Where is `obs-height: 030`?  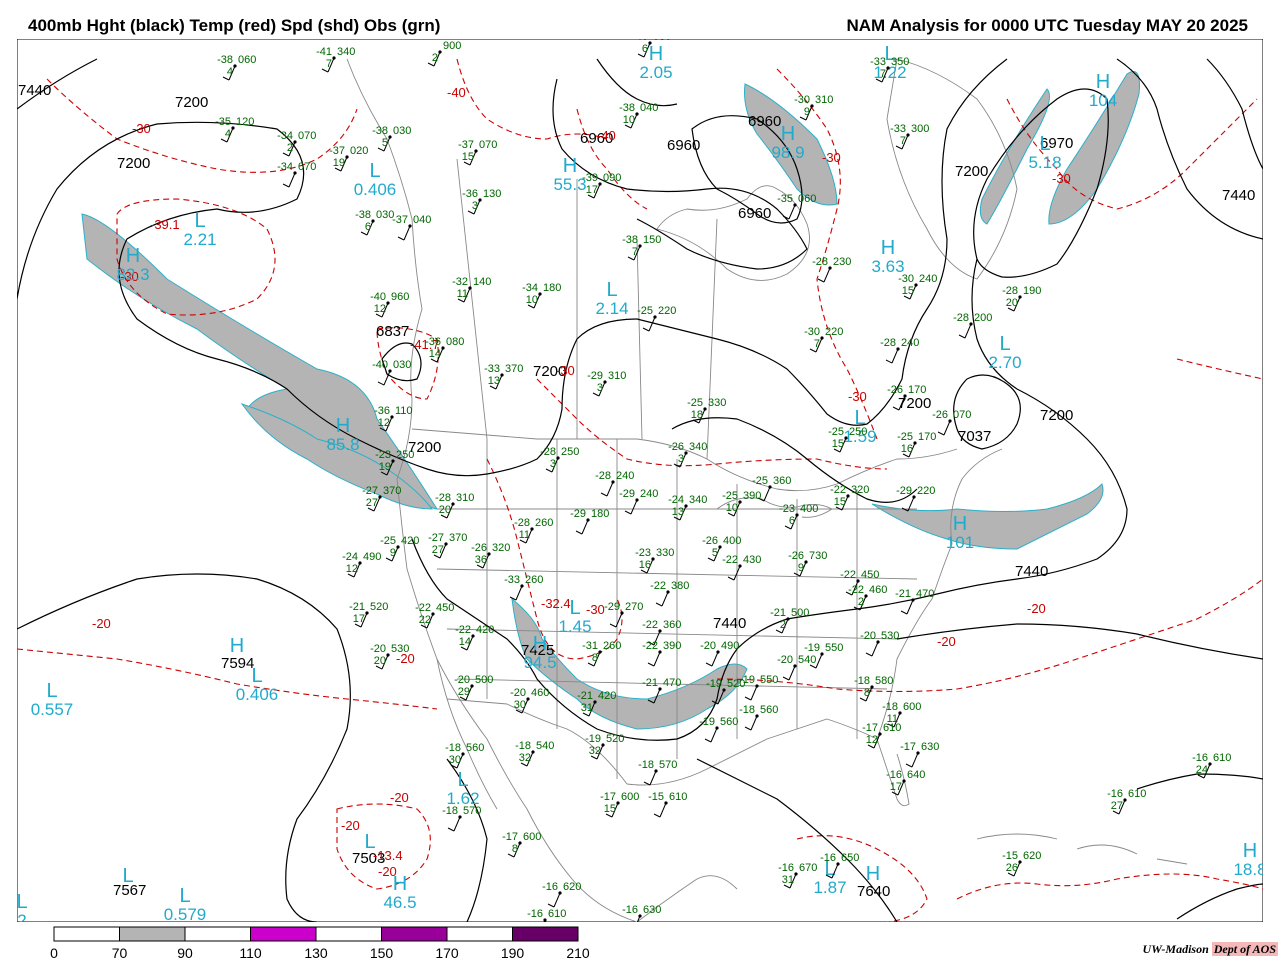
obs-height: 030 is located at coordinates (662, 41).